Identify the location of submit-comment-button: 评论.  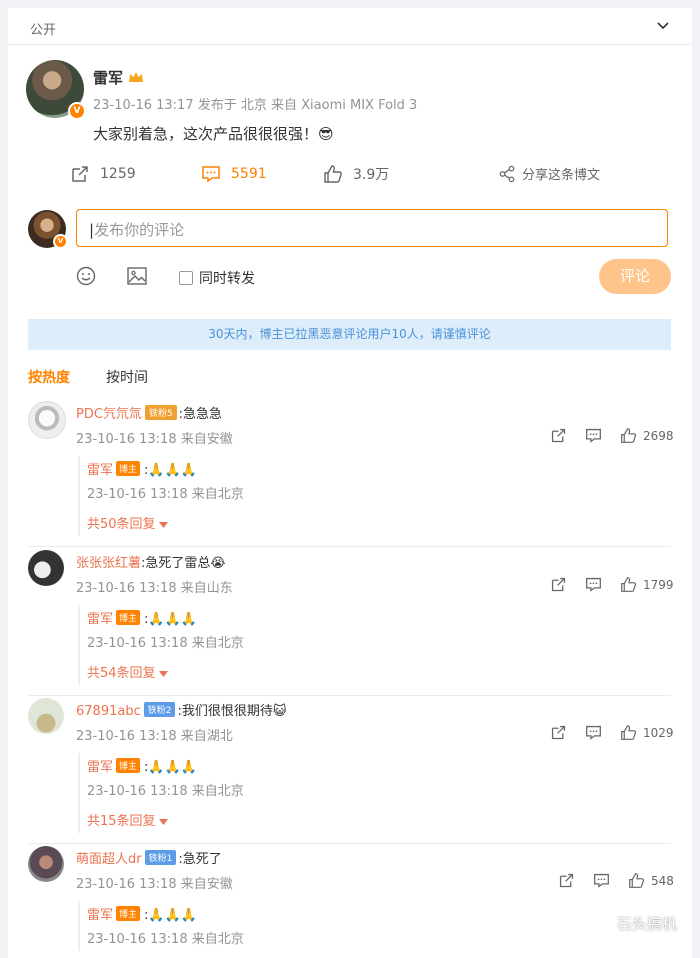
(635, 276).